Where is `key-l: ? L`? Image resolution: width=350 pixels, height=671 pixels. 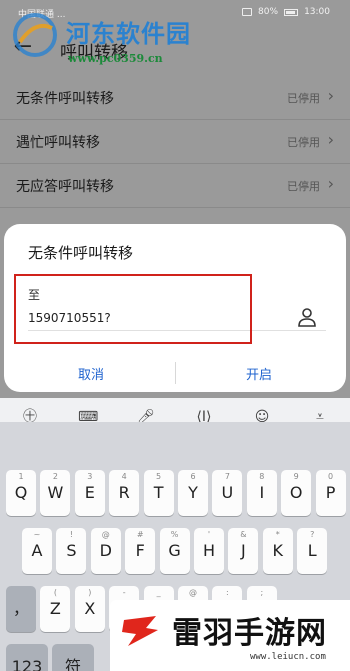
key-l: ? L is located at coordinates (312, 551).